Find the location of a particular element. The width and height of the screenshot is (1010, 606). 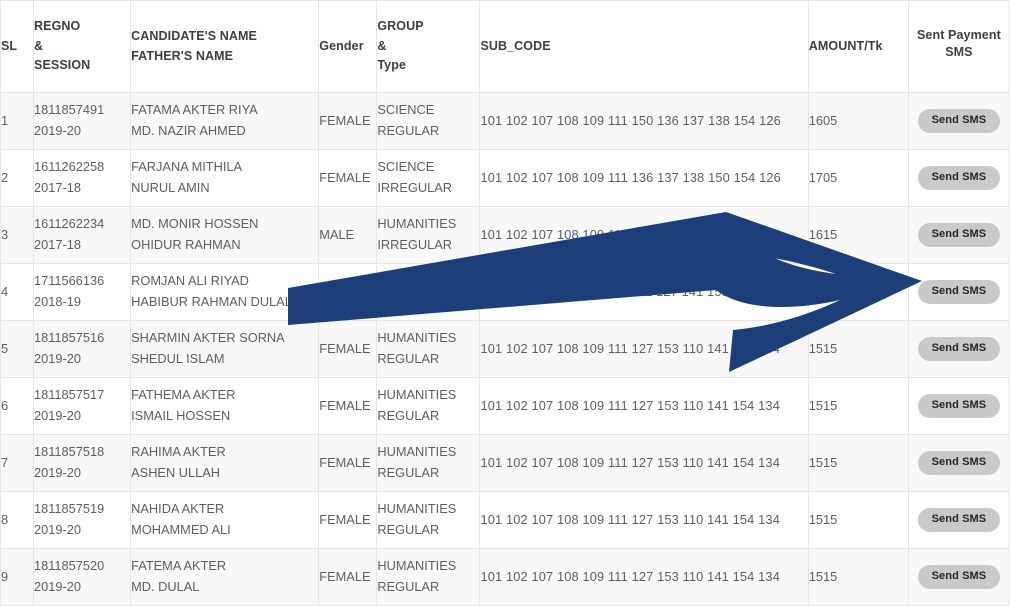

regno-value: 1811857519 is located at coordinates (69, 509).